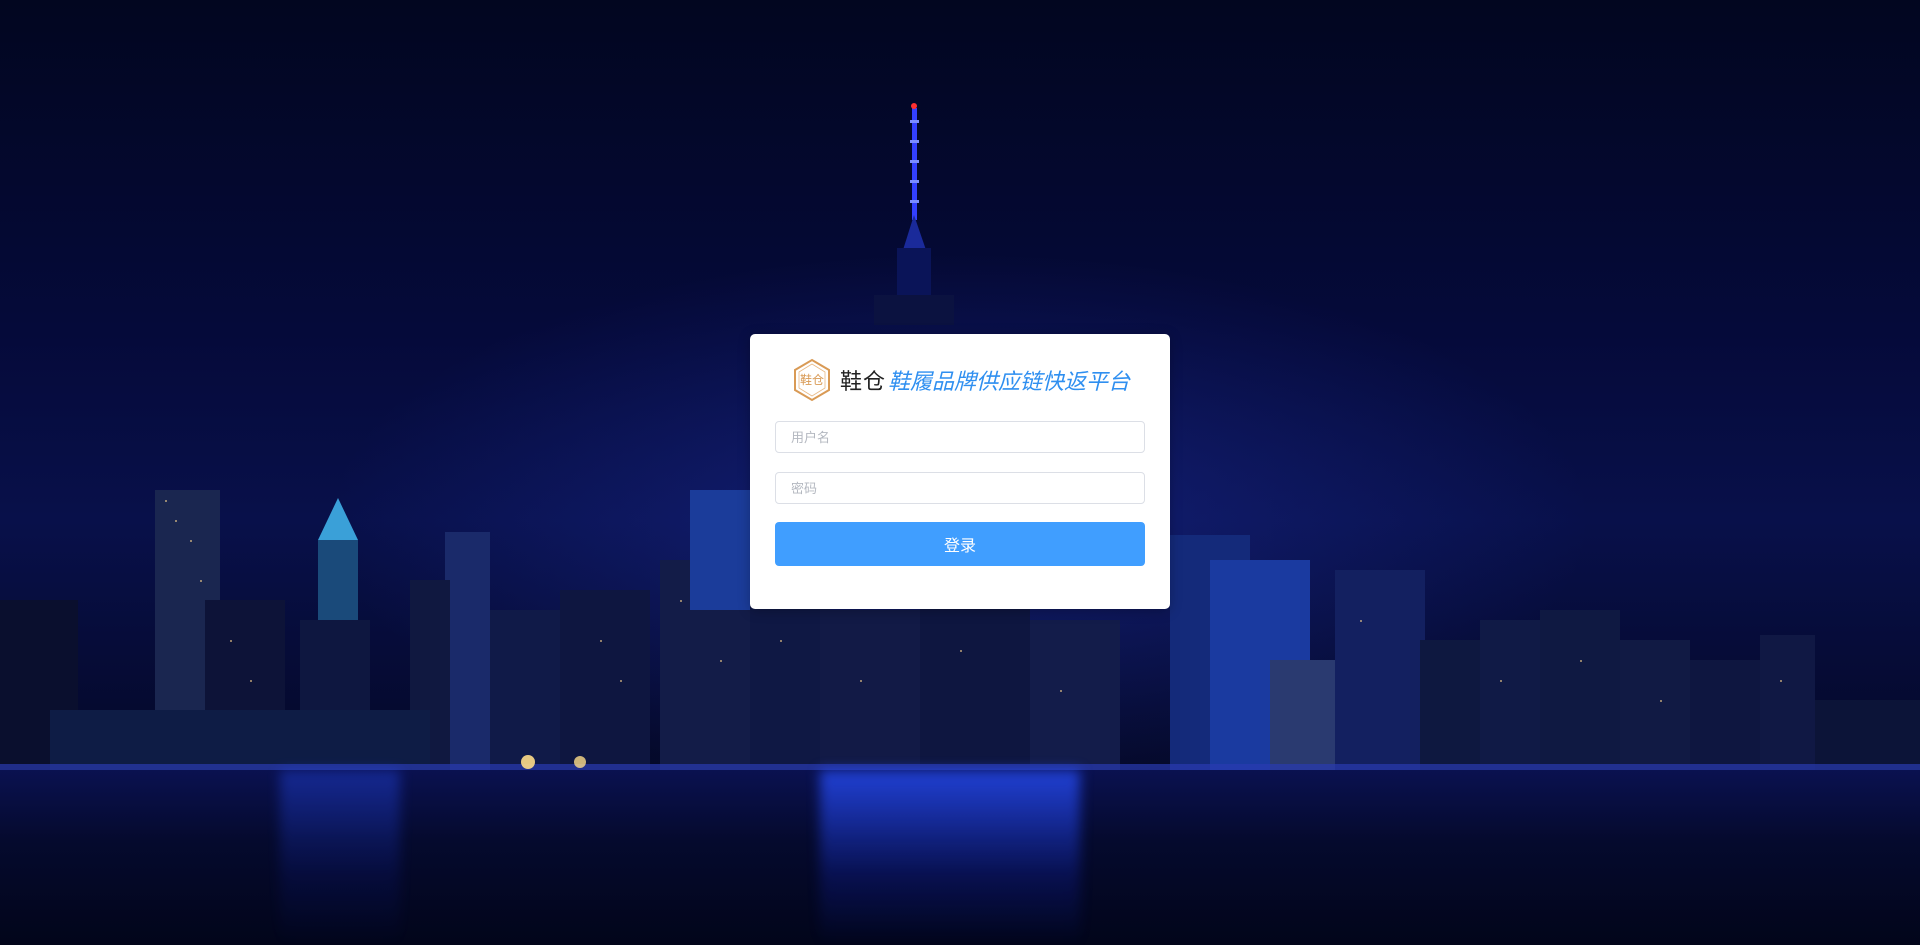  I want to click on logo-icon: 鞋仓, so click(812, 380).